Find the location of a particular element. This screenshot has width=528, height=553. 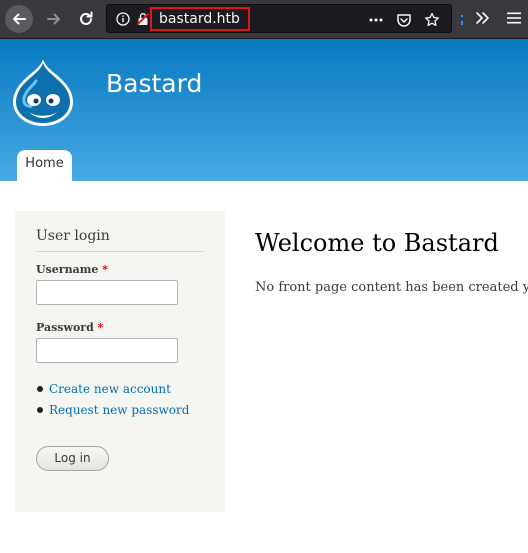

password-label: Password * is located at coordinates (69, 328).